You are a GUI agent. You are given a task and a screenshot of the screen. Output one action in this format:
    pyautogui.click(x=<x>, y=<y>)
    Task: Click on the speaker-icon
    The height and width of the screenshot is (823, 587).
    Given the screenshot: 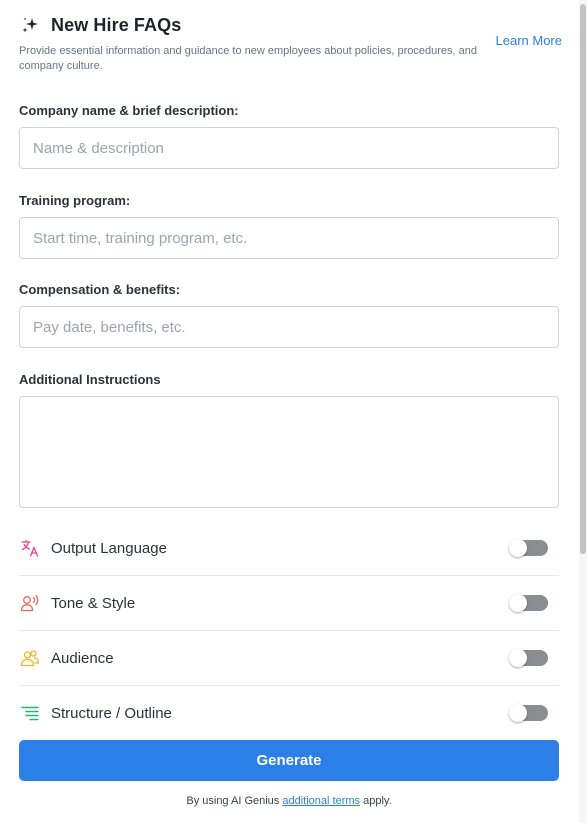 What is the action you would take?
    pyautogui.click(x=30, y=603)
    